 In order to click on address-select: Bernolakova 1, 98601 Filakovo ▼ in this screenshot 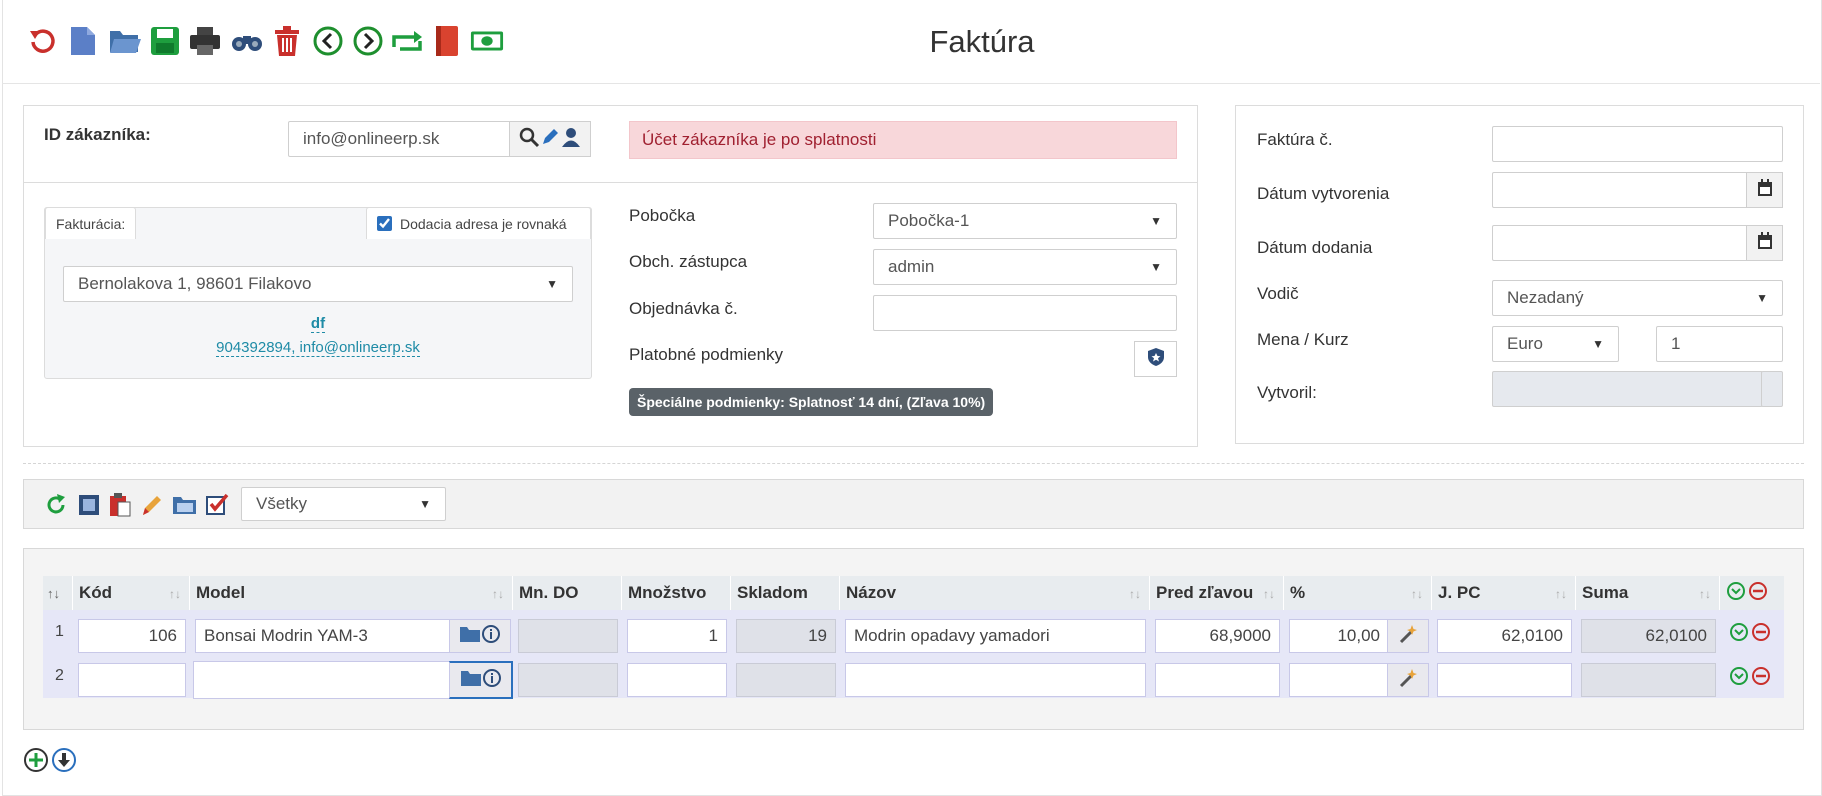, I will do `click(318, 284)`.